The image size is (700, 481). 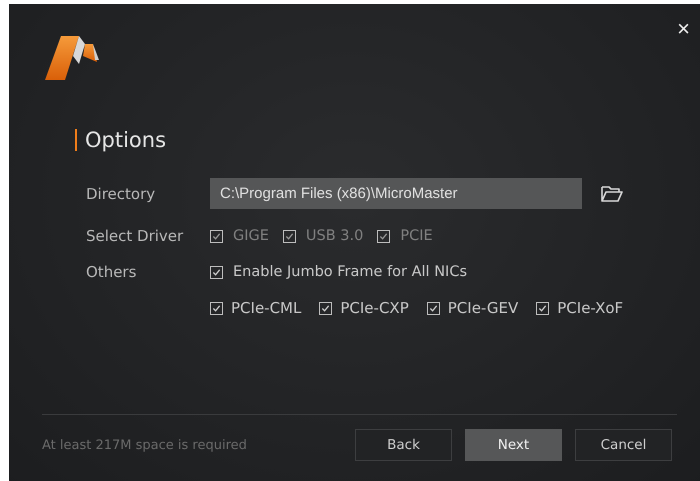 What do you see at coordinates (483, 308) in the screenshot?
I see `checkbox-label: PCIe-GEV` at bounding box center [483, 308].